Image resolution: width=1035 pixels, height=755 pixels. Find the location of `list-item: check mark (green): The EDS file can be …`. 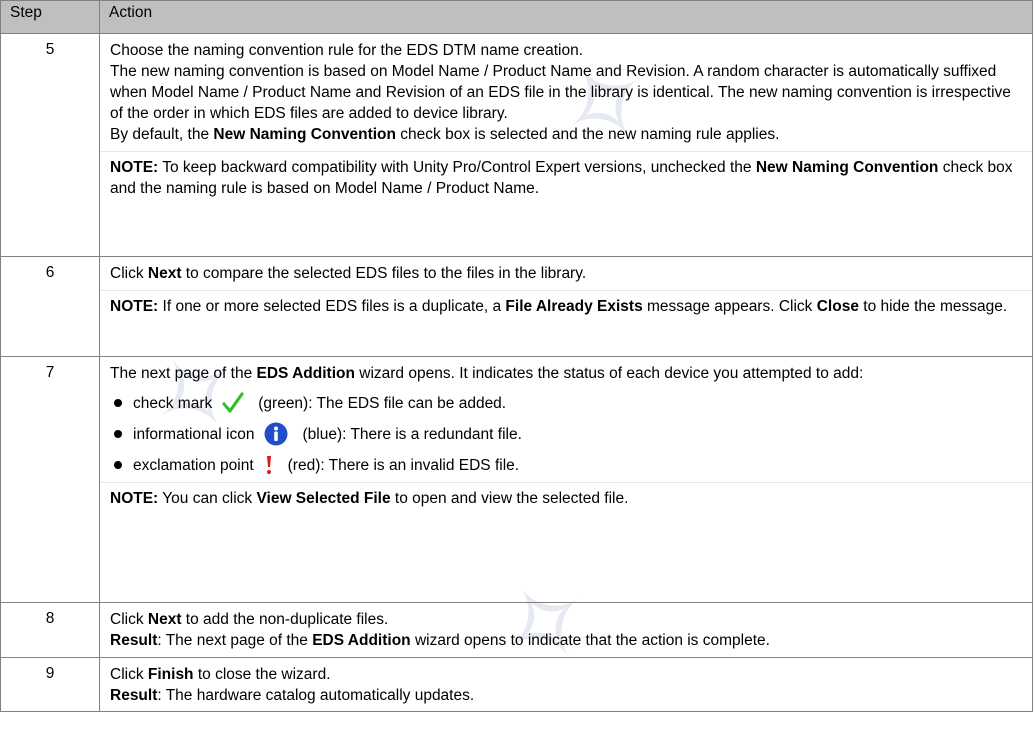

list-item: check mark (green): The EDS file can be … is located at coordinates (568, 403).